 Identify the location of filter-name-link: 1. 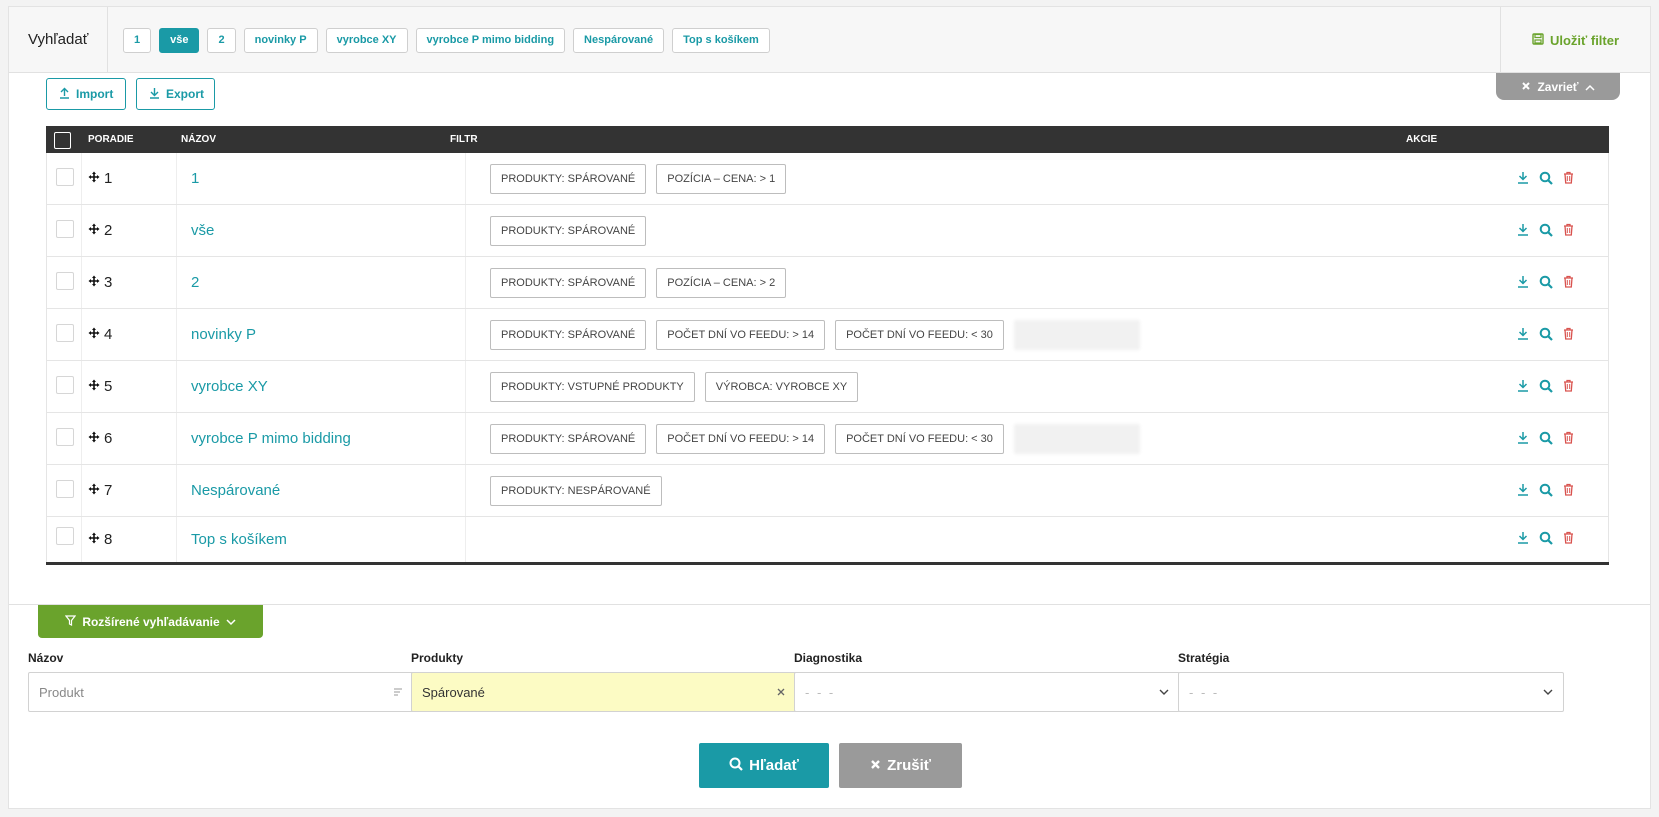
(195, 179).